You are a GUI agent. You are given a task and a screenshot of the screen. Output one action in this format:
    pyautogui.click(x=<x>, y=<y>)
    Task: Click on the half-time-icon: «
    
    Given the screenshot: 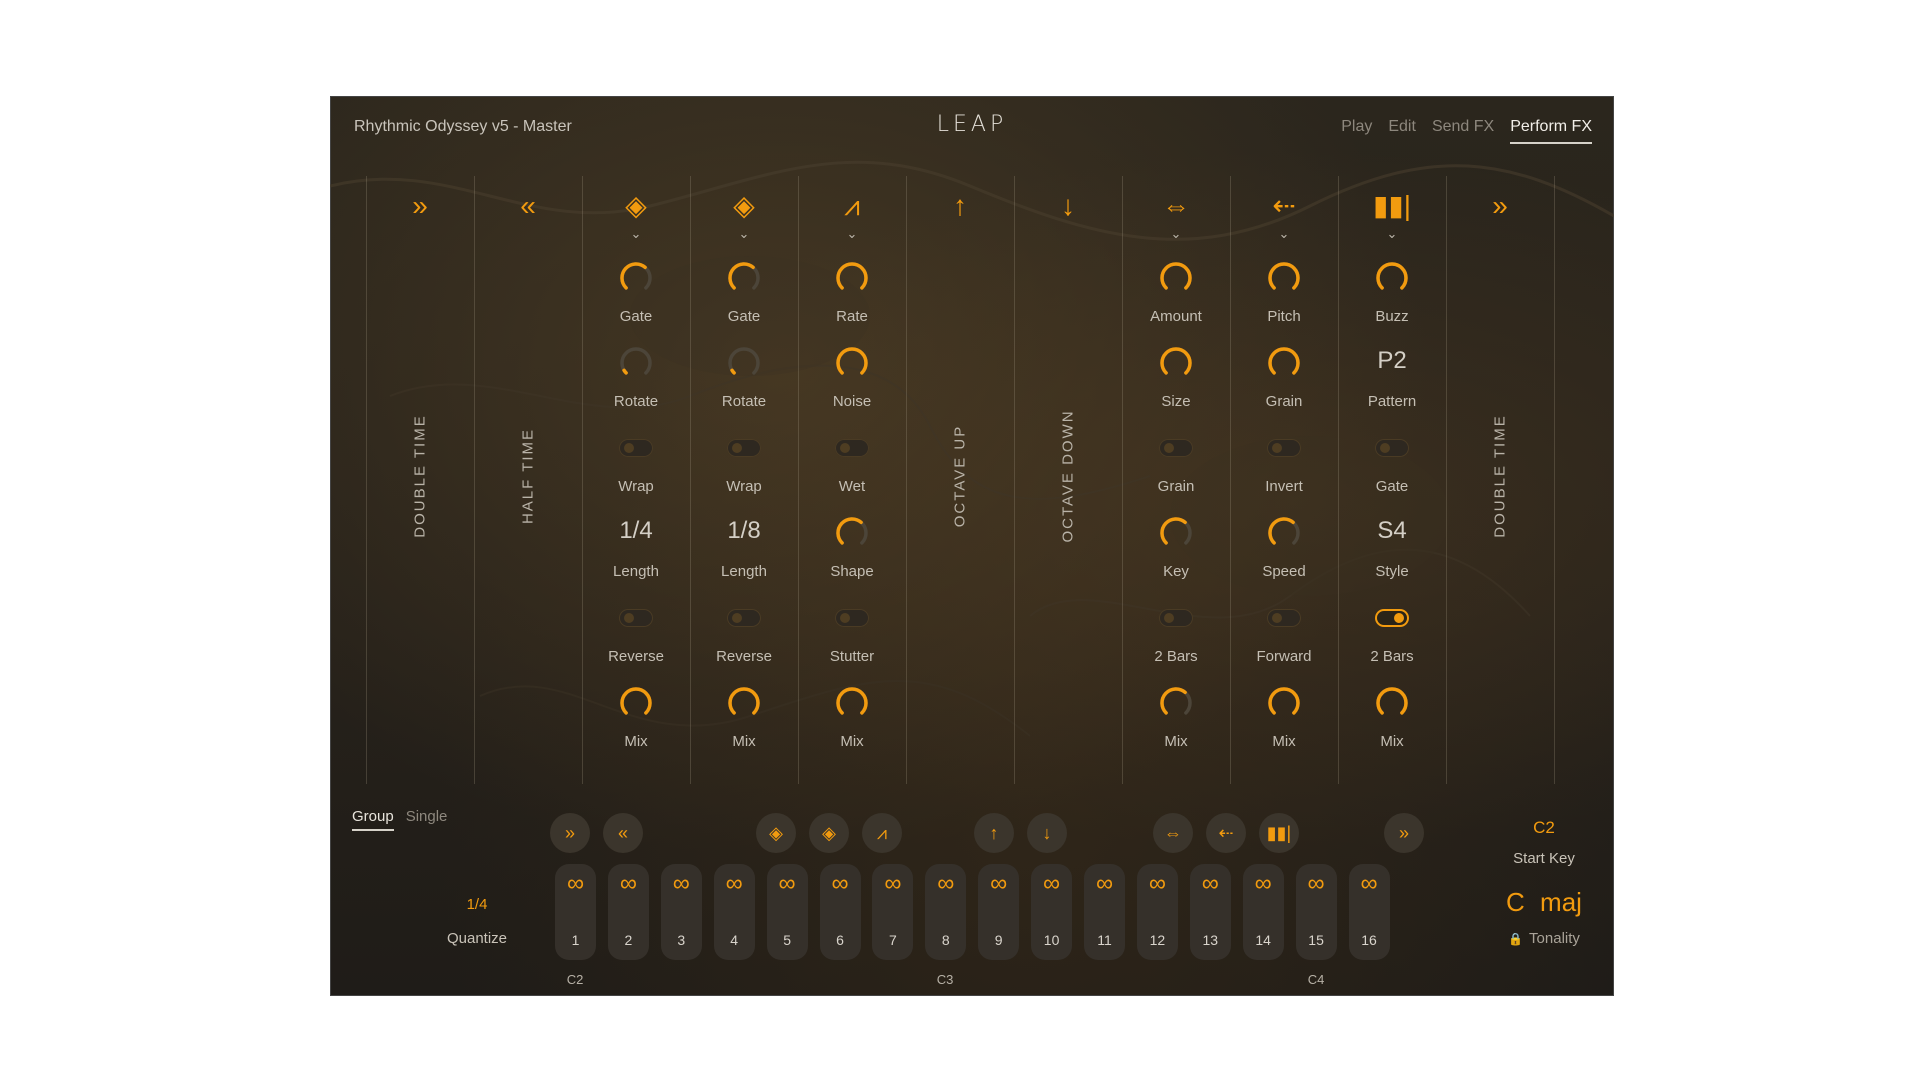 What is the action you would take?
    pyautogui.click(x=528, y=206)
    